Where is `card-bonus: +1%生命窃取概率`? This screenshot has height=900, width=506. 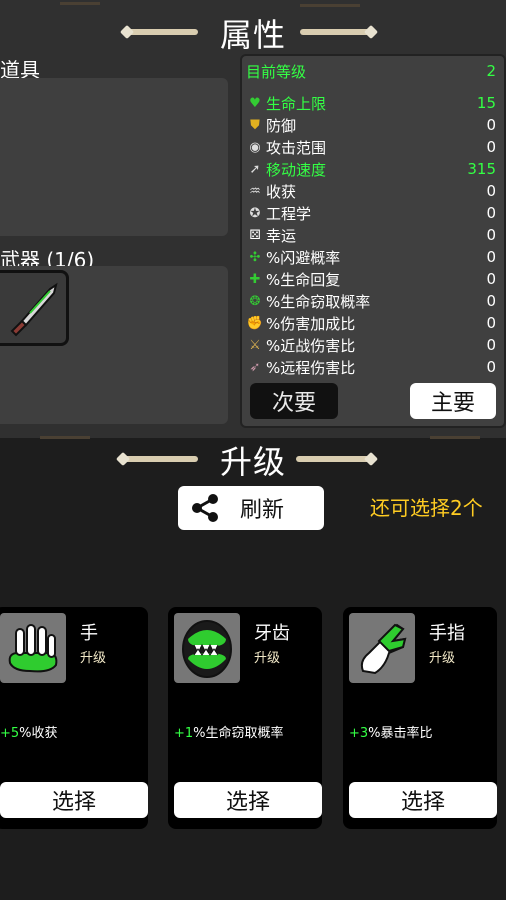
card-bonus: +1%生命窃取概率 is located at coordinates (229, 733).